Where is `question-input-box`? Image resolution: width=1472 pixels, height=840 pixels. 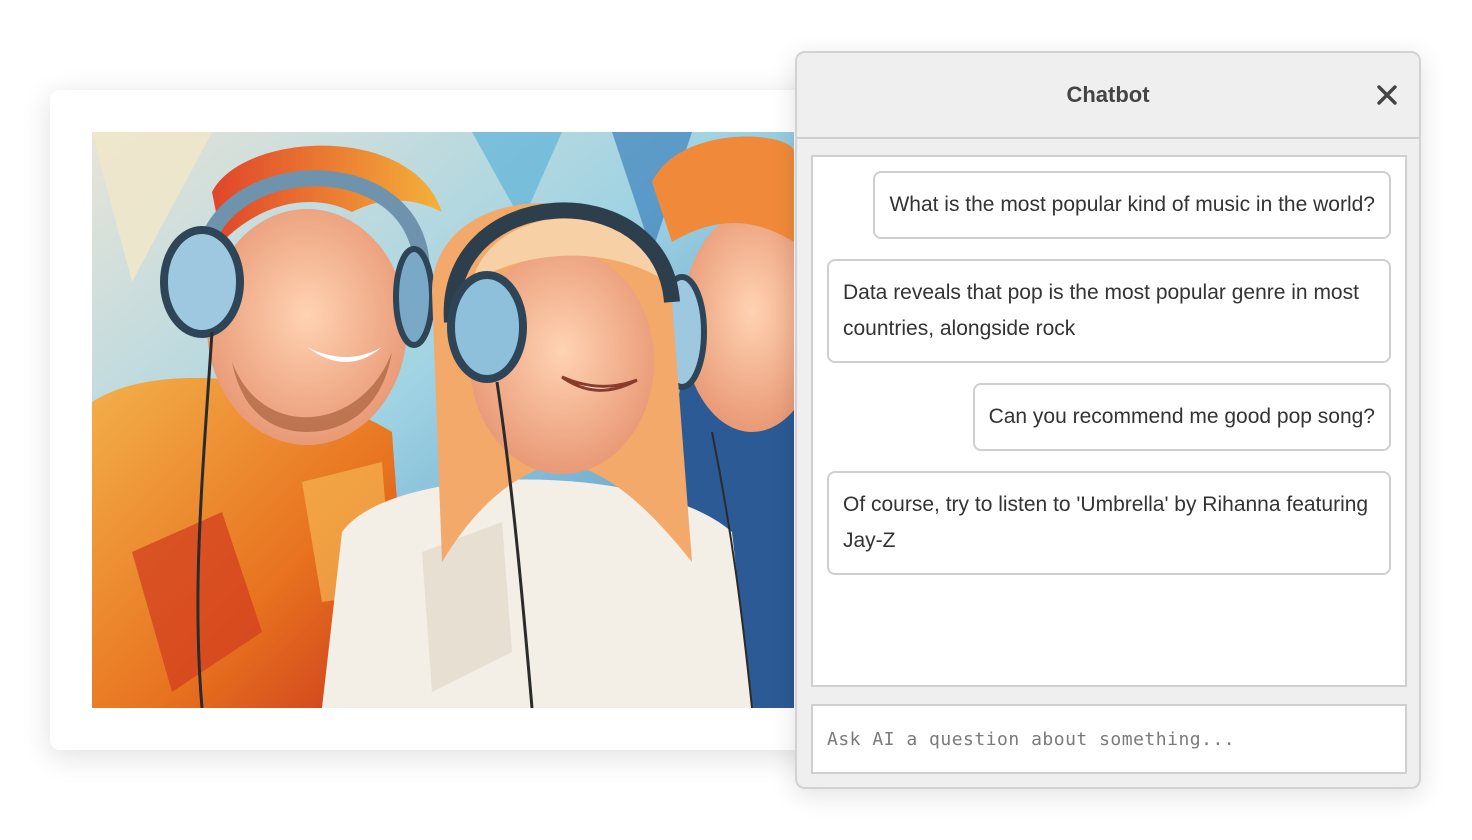
question-input-box is located at coordinates (1109, 739).